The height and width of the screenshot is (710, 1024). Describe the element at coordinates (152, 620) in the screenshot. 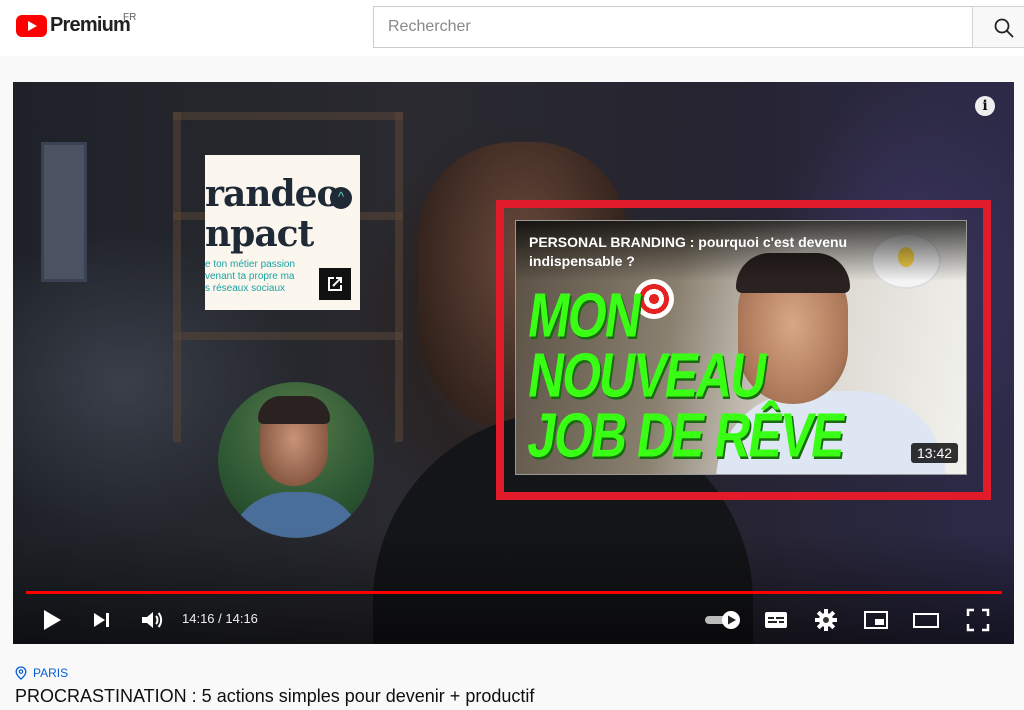

I see `volume-icon` at that location.